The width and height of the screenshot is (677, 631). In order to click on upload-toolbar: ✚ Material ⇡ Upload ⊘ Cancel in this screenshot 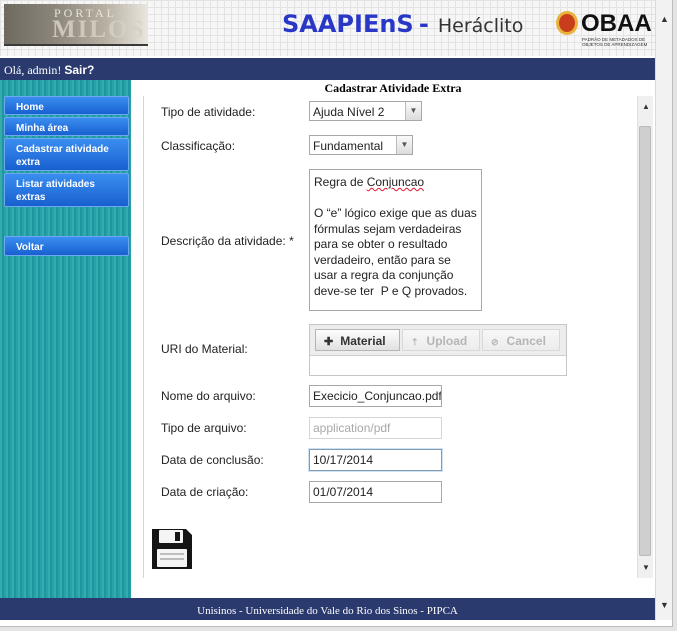, I will do `click(438, 340)`.